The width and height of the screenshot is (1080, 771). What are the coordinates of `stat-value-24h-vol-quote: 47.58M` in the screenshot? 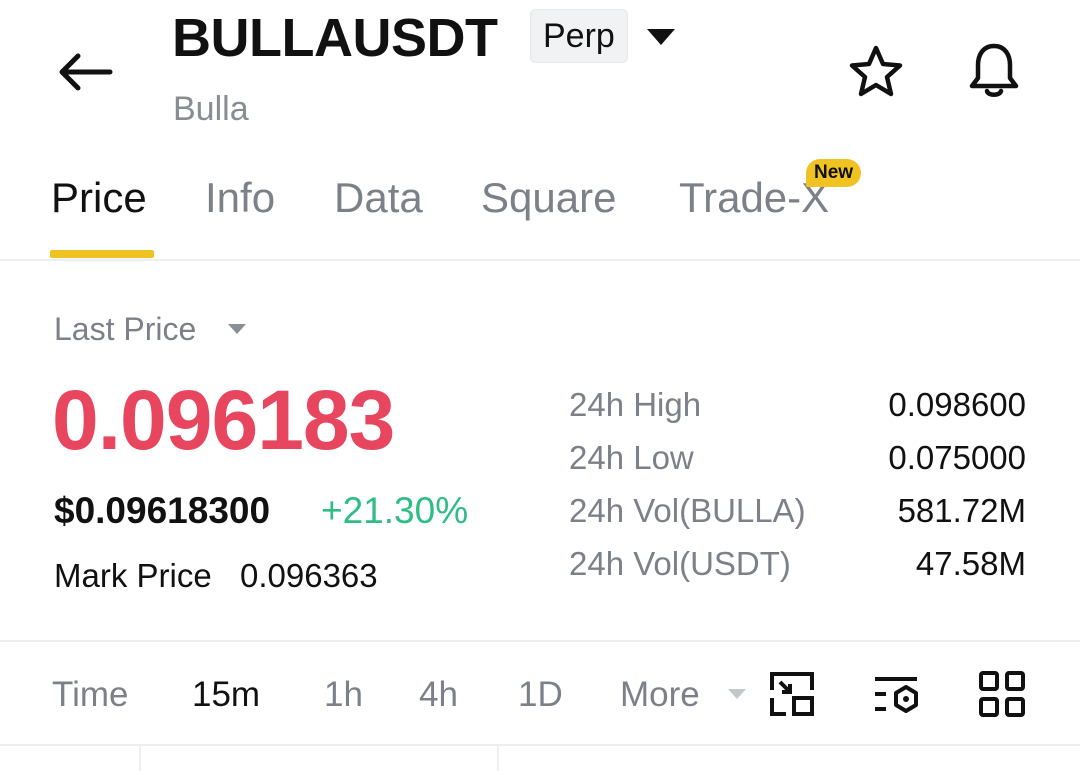 It's located at (970, 563).